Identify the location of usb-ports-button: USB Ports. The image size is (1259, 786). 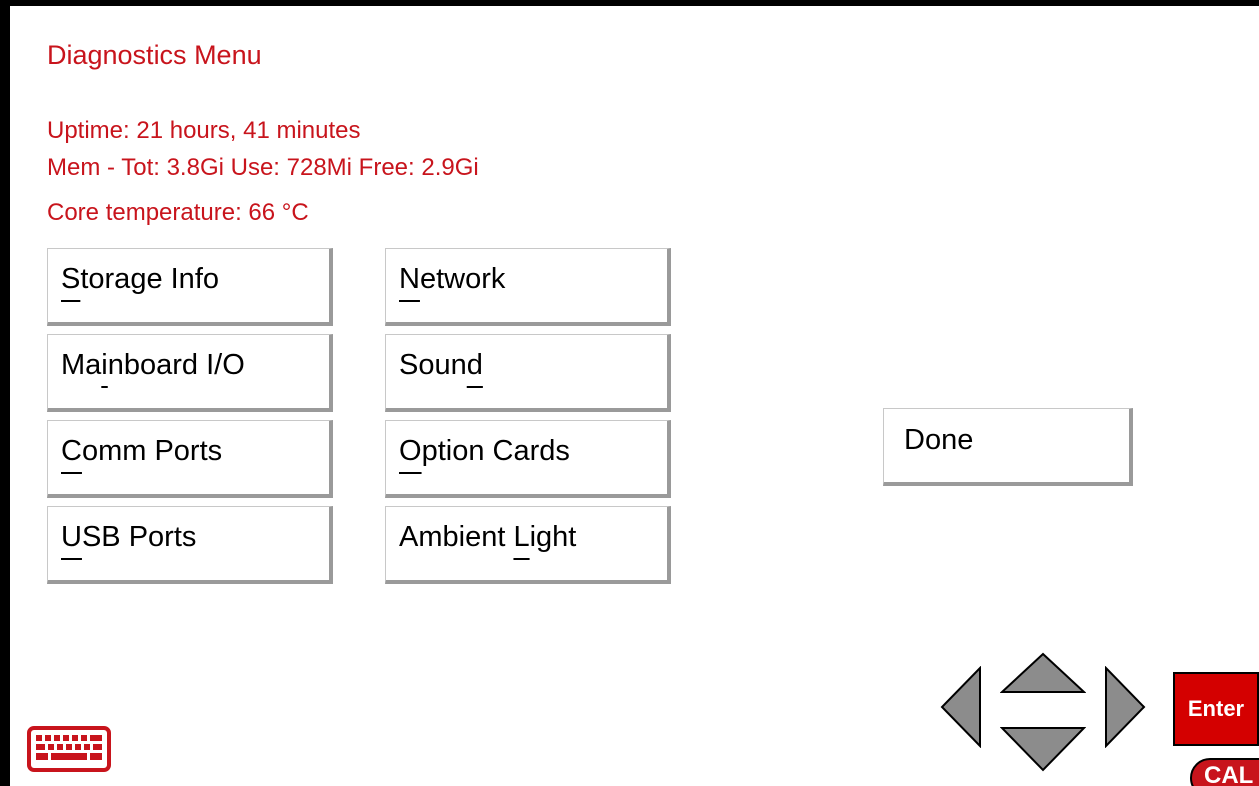
(190, 545).